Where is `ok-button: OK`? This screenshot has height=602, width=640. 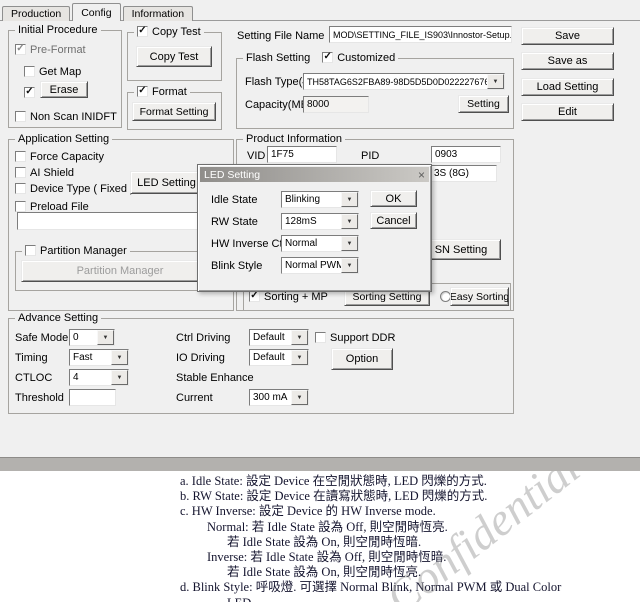 ok-button: OK is located at coordinates (393, 198).